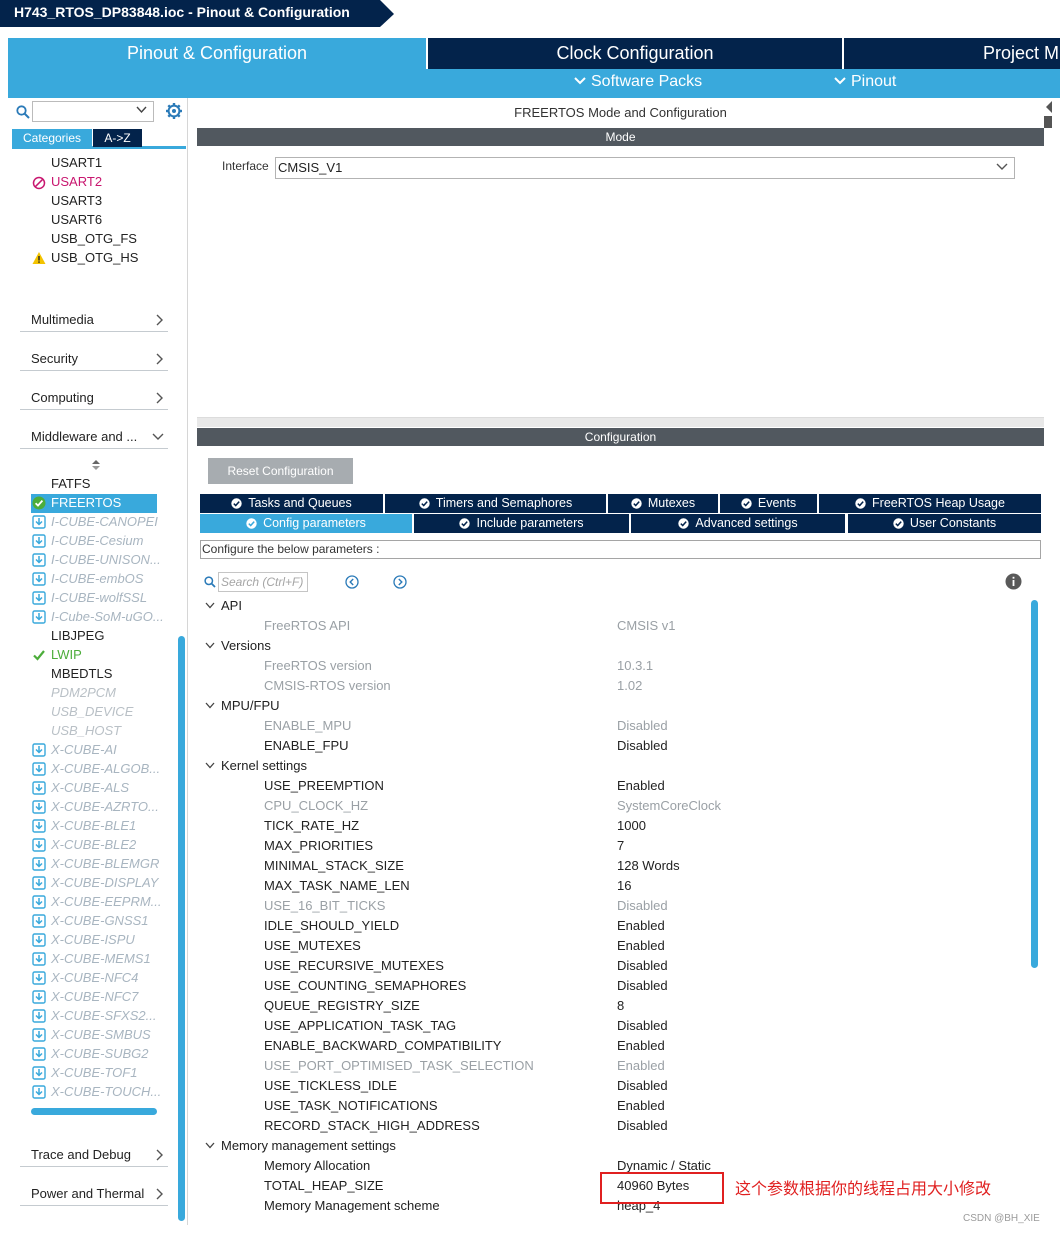 This screenshot has height=1235, width=1060. Describe the element at coordinates (76, 220) in the screenshot. I see `tree-item-usart6: USART6` at that location.